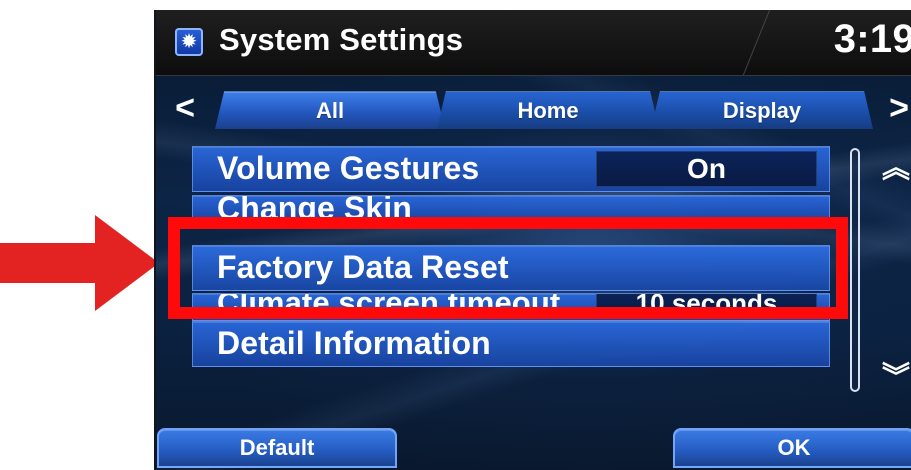 The image size is (911, 470). I want to click on setting-label-factory-data-reset: Factory Data Reset, so click(363, 267).